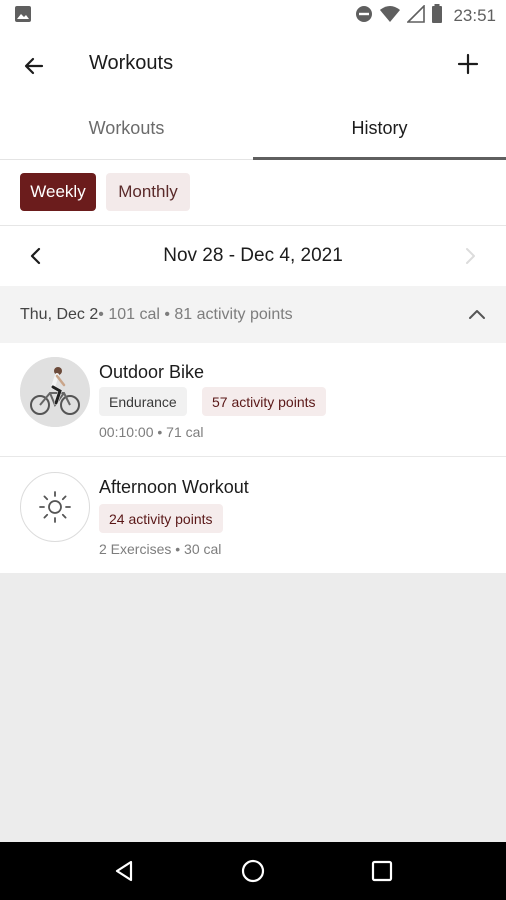 This screenshot has height=900, width=506. I want to click on chevron-up-icon, so click(477, 314).